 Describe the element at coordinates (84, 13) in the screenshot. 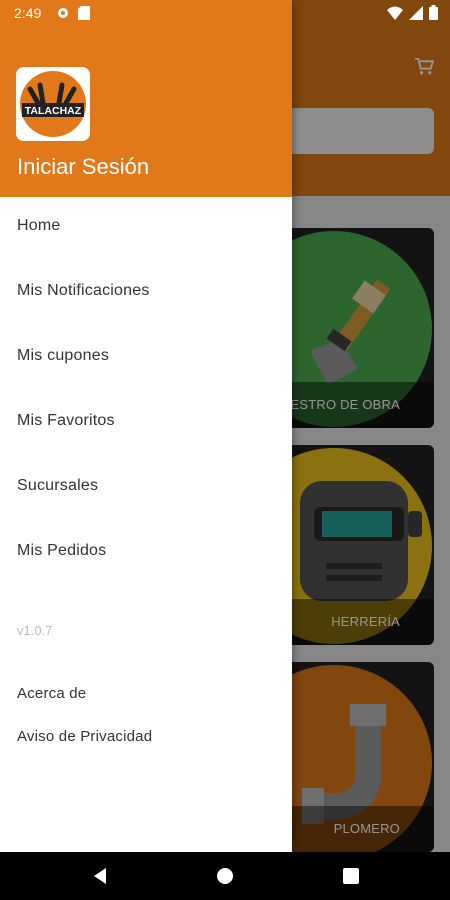

I see `sd-card-icon` at that location.